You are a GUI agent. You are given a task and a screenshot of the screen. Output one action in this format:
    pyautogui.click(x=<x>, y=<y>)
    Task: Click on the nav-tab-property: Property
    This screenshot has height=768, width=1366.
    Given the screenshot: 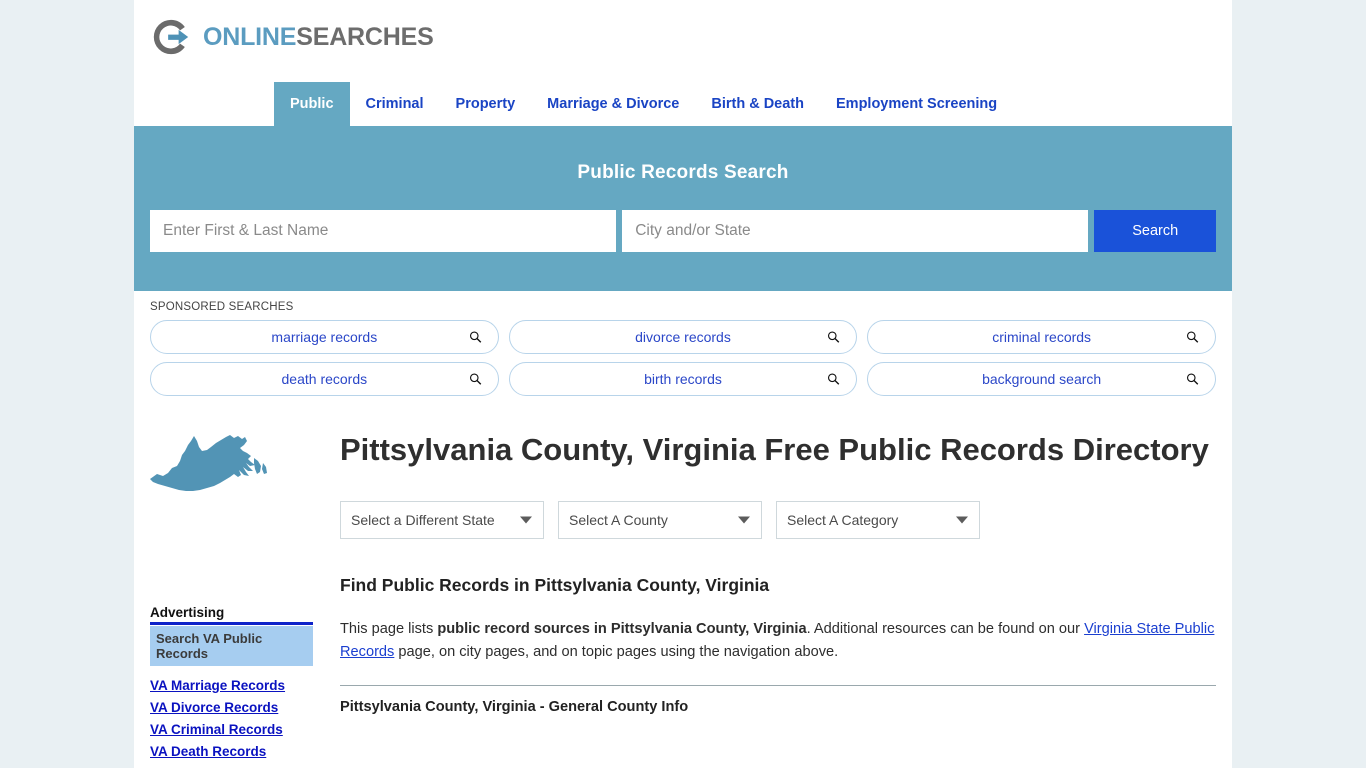 What is the action you would take?
    pyautogui.click(x=486, y=104)
    